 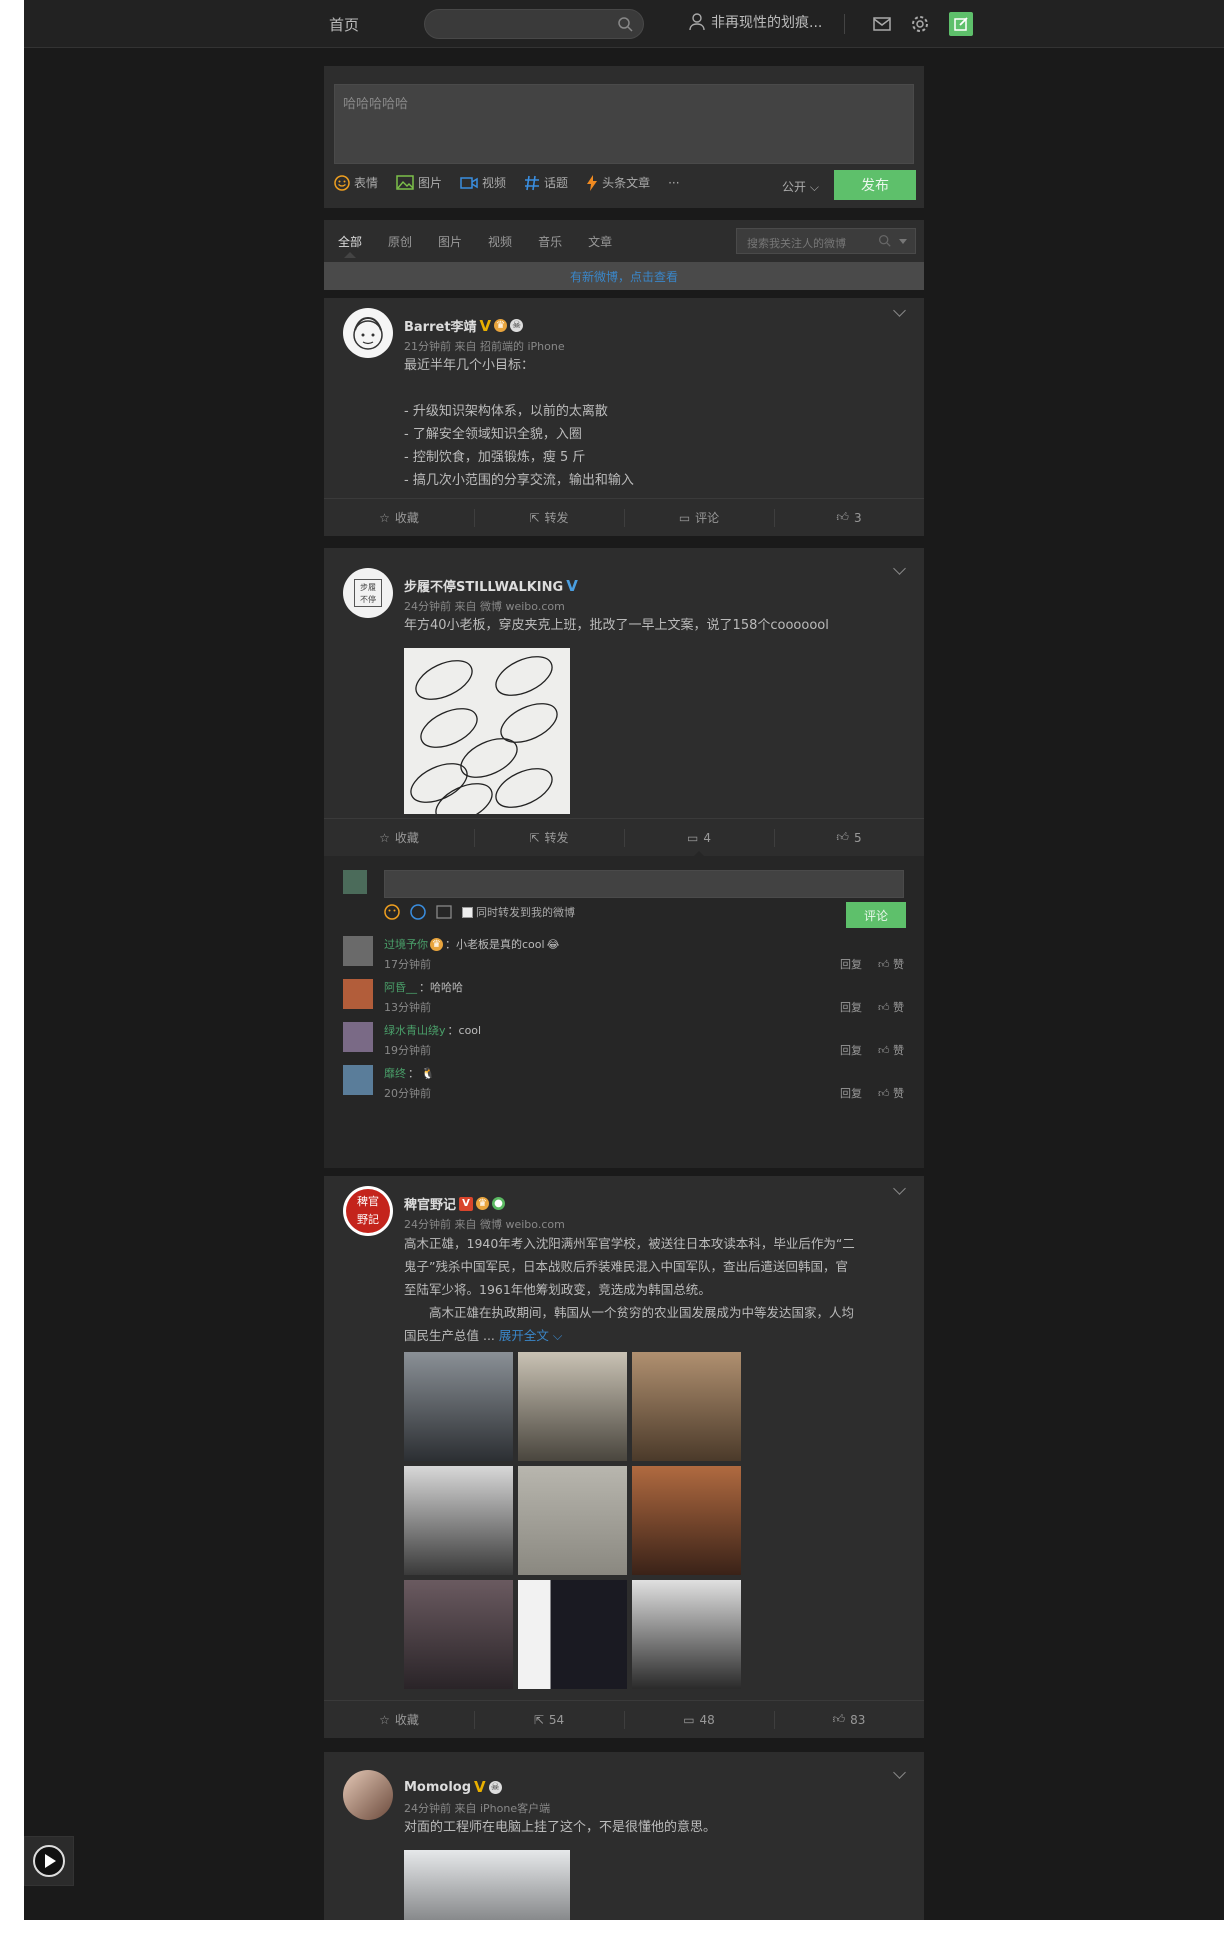 I want to click on nav-home-link: 首页, so click(x=344, y=24).